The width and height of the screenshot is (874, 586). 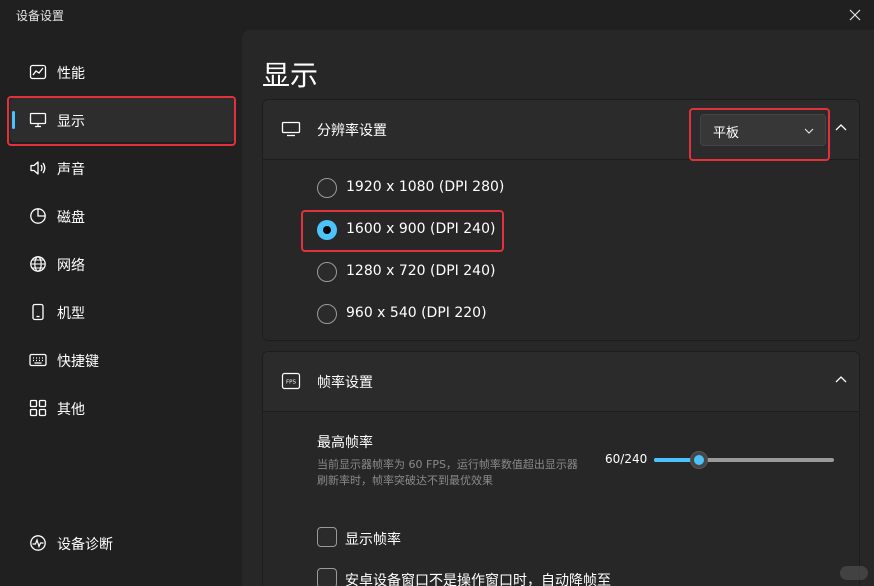 I want to click on disk-pie-icon, so click(x=38, y=216).